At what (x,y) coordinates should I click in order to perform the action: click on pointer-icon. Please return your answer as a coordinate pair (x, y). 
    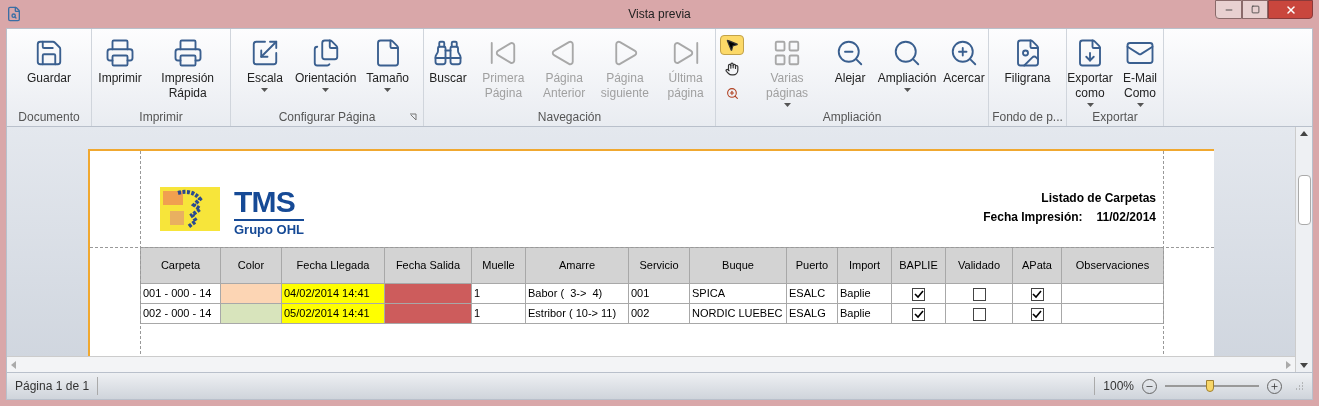
    Looking at the image, I should click on (732, 45).